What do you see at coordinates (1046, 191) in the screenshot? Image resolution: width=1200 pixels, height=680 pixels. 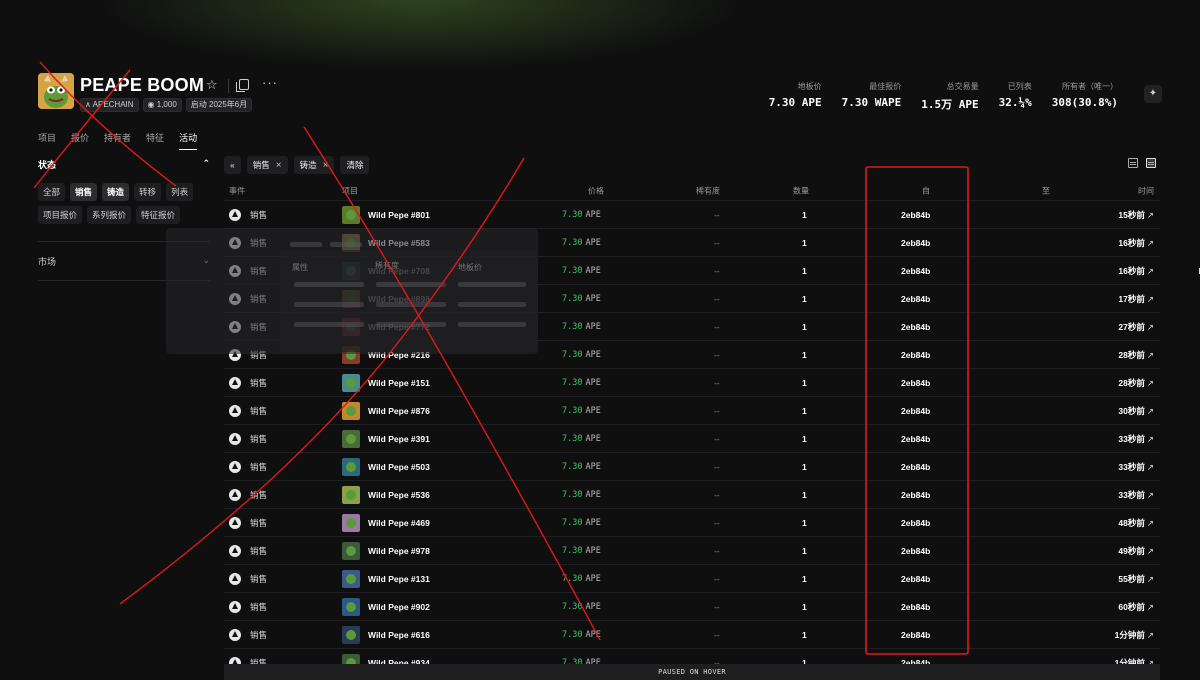 I see `header-to: 至` at bounding box center [1046, 191].